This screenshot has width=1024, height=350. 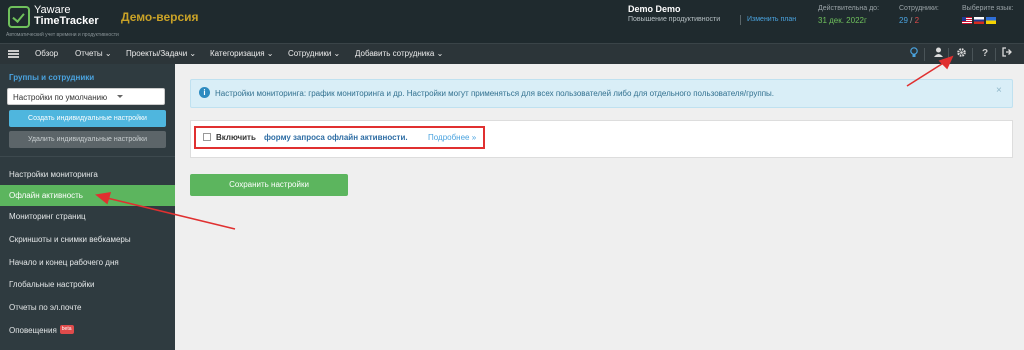 I want to click on sidebar-title: Группы и сотрудники, so click(x=52, y=77).